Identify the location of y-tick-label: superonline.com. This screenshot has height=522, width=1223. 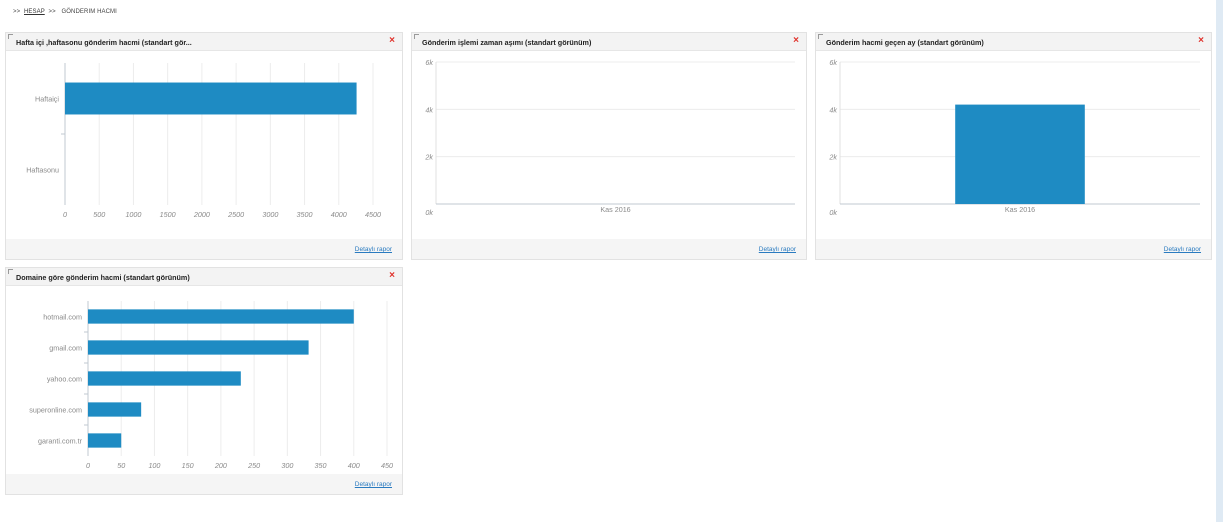
(55, 410).